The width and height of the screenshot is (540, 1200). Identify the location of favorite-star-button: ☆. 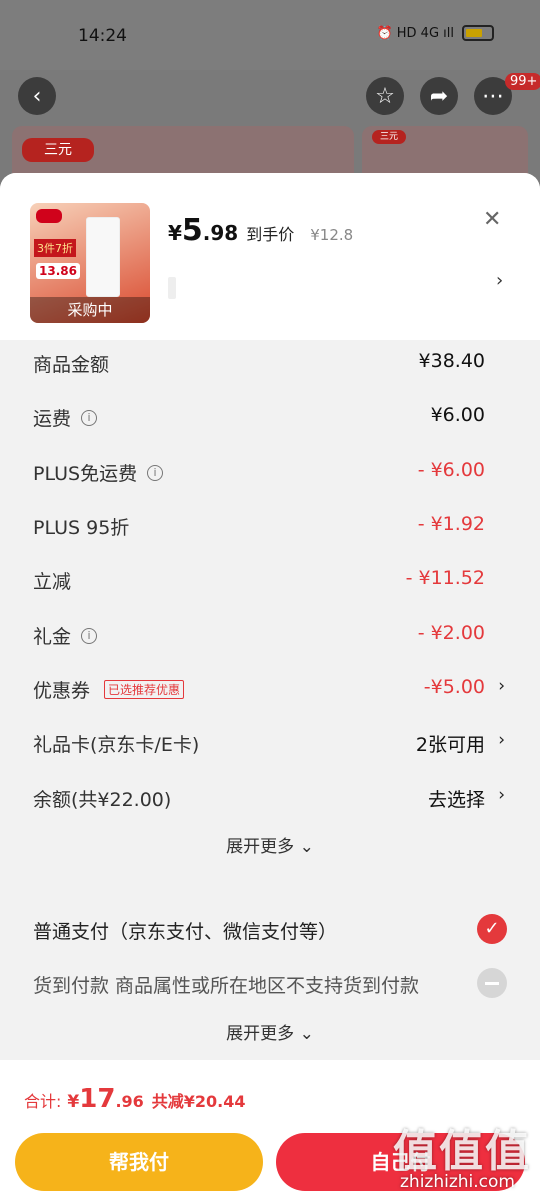
(385, 96).